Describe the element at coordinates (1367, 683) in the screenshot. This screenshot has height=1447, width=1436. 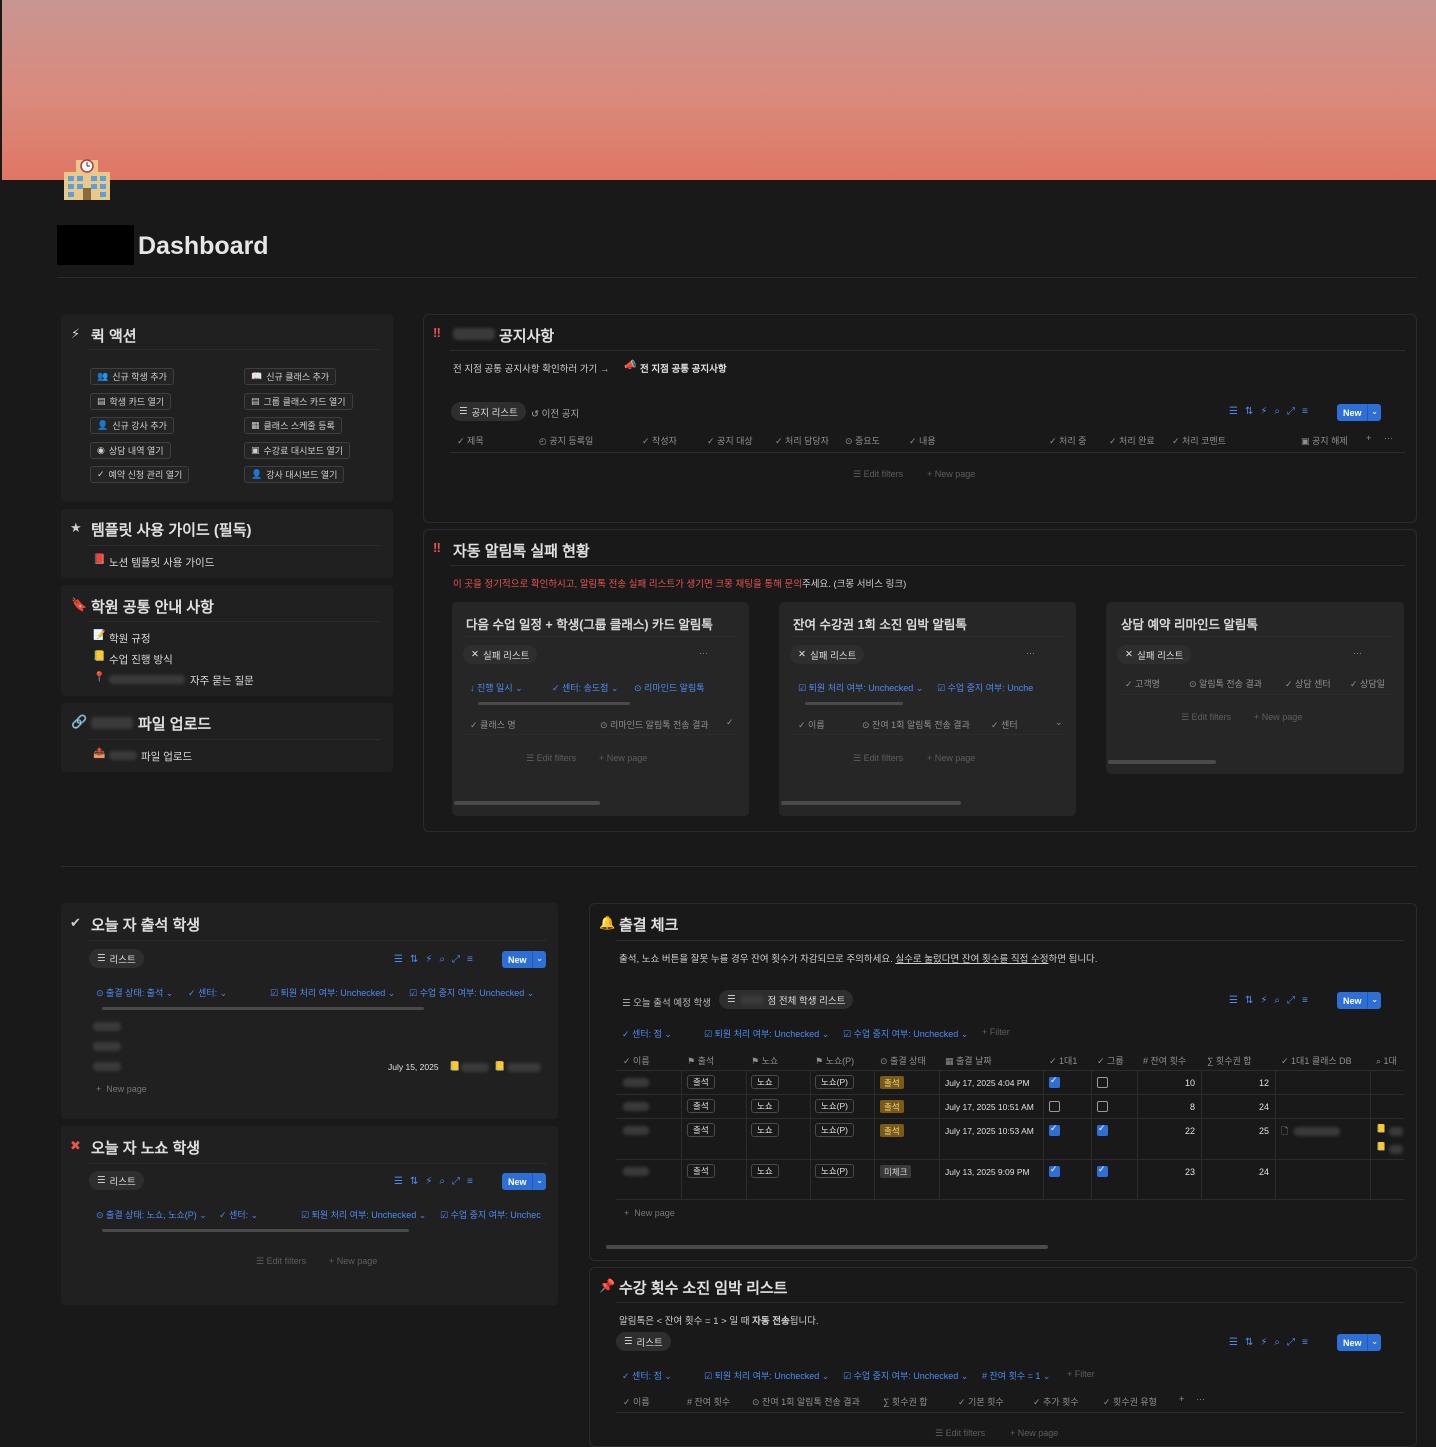
I see `column-header: ✓ 상담일` at that location.